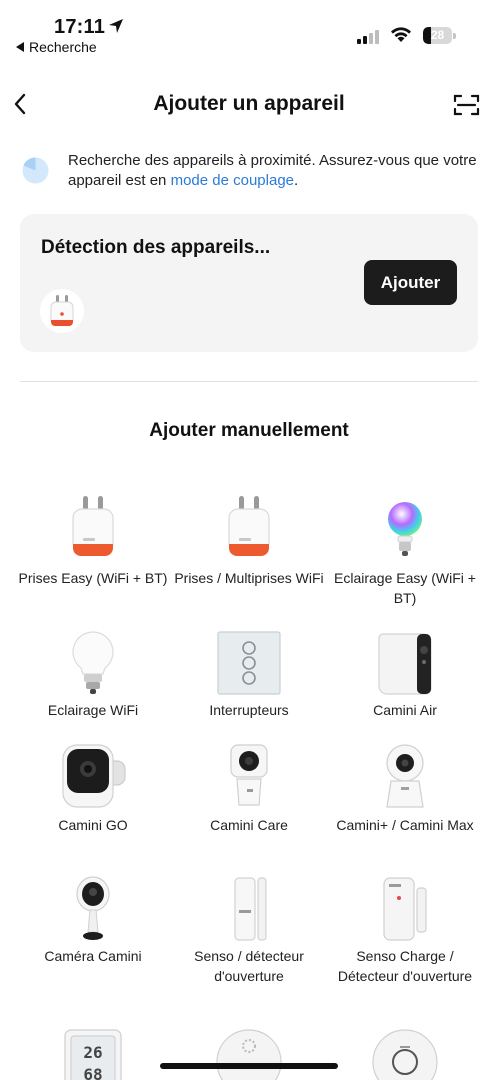 This screenshot has width=498, height=1080. What do you see at coordinates (249, 31) in the screenshot?
I see `status-bar: 17:11 Recherche 28` at bounding box center [249, 31].